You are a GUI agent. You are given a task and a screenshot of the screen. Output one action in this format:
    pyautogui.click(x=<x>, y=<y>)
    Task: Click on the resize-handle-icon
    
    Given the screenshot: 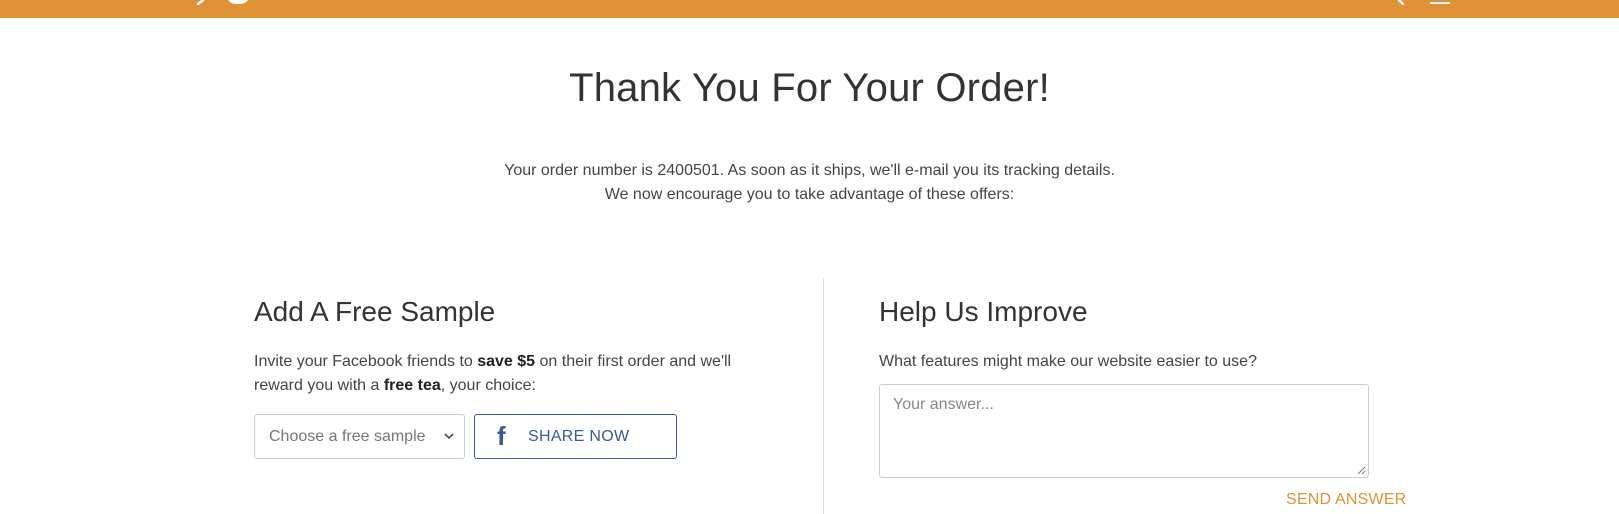 What is the action you would take?
    pyautogui.click(x=1361, y=470)
    